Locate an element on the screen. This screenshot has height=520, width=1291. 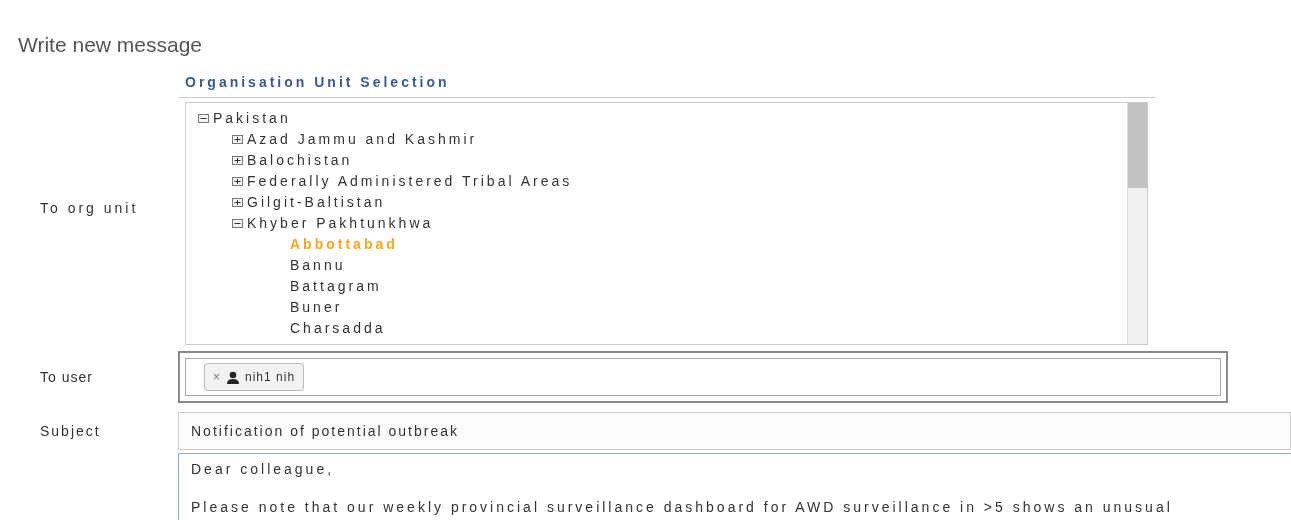
section-heading: Organisation Unit Selection is located at coordinates (317, 82).